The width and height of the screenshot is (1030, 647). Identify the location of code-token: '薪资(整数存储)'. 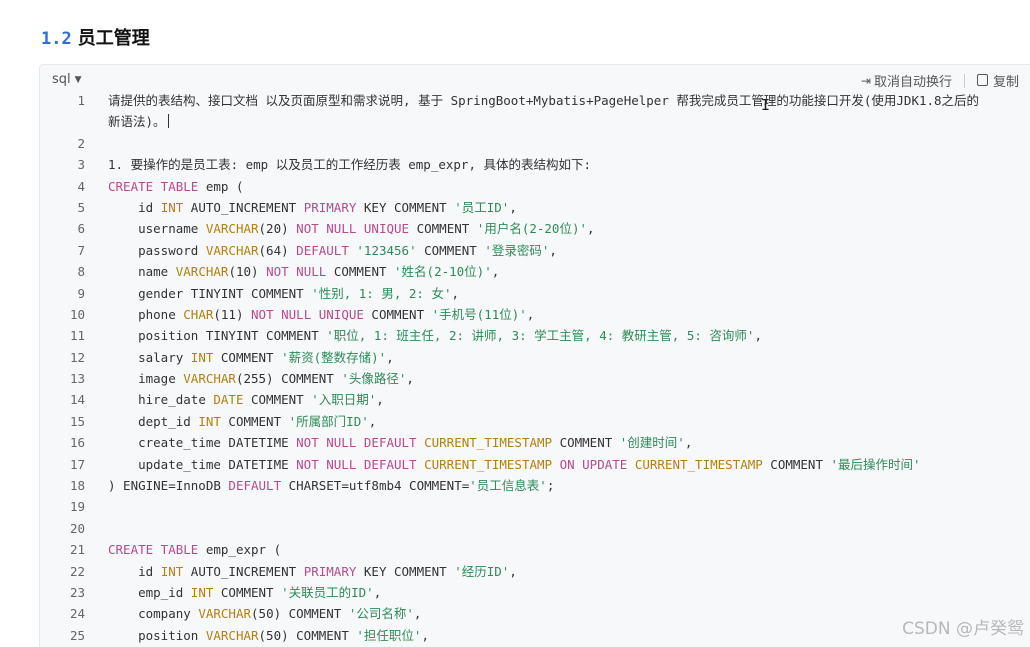
(334, 357).